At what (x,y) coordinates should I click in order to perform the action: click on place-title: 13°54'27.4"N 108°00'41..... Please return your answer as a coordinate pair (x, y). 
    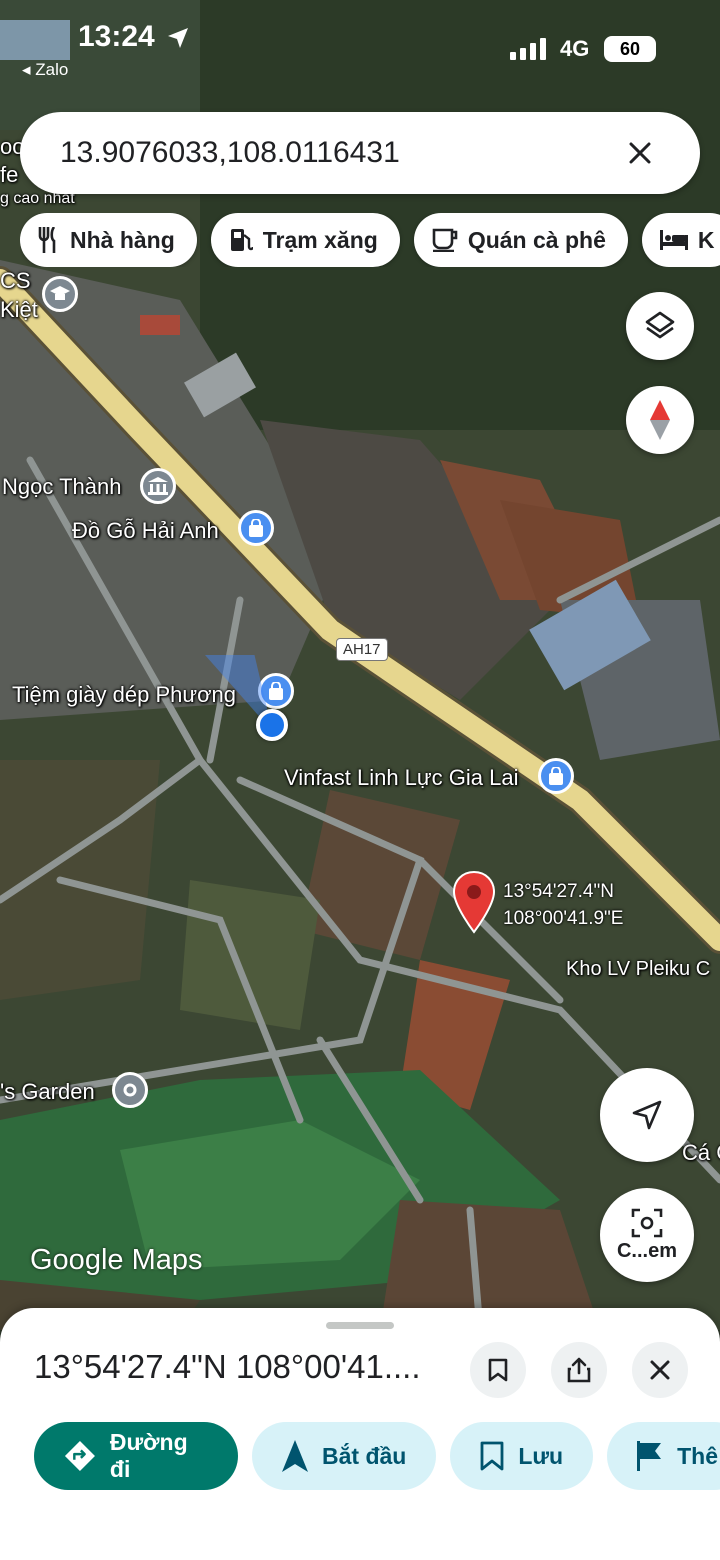
    Looking at the image, I should click on (227, 1366).